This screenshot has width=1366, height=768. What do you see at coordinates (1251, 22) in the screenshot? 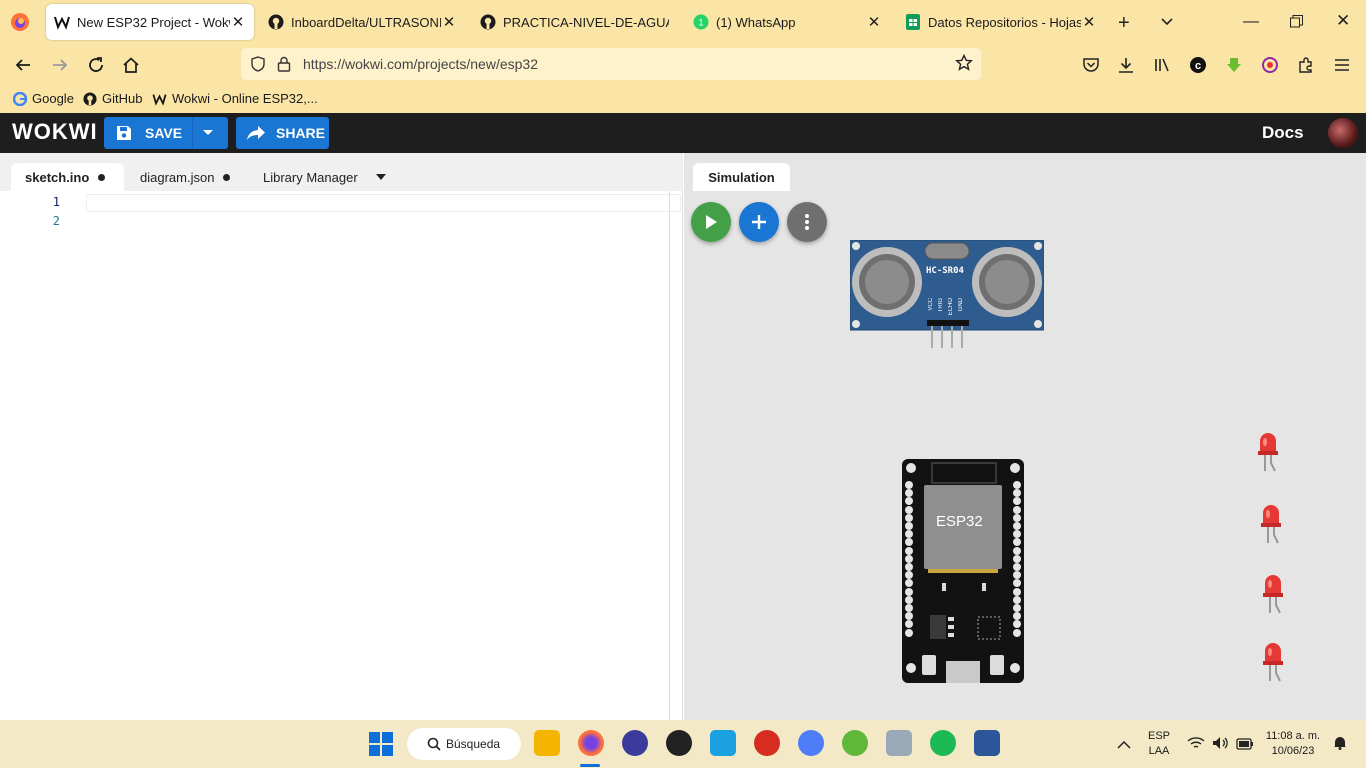
I see `minimize-icon: —` at bounding box center [1251, 22].